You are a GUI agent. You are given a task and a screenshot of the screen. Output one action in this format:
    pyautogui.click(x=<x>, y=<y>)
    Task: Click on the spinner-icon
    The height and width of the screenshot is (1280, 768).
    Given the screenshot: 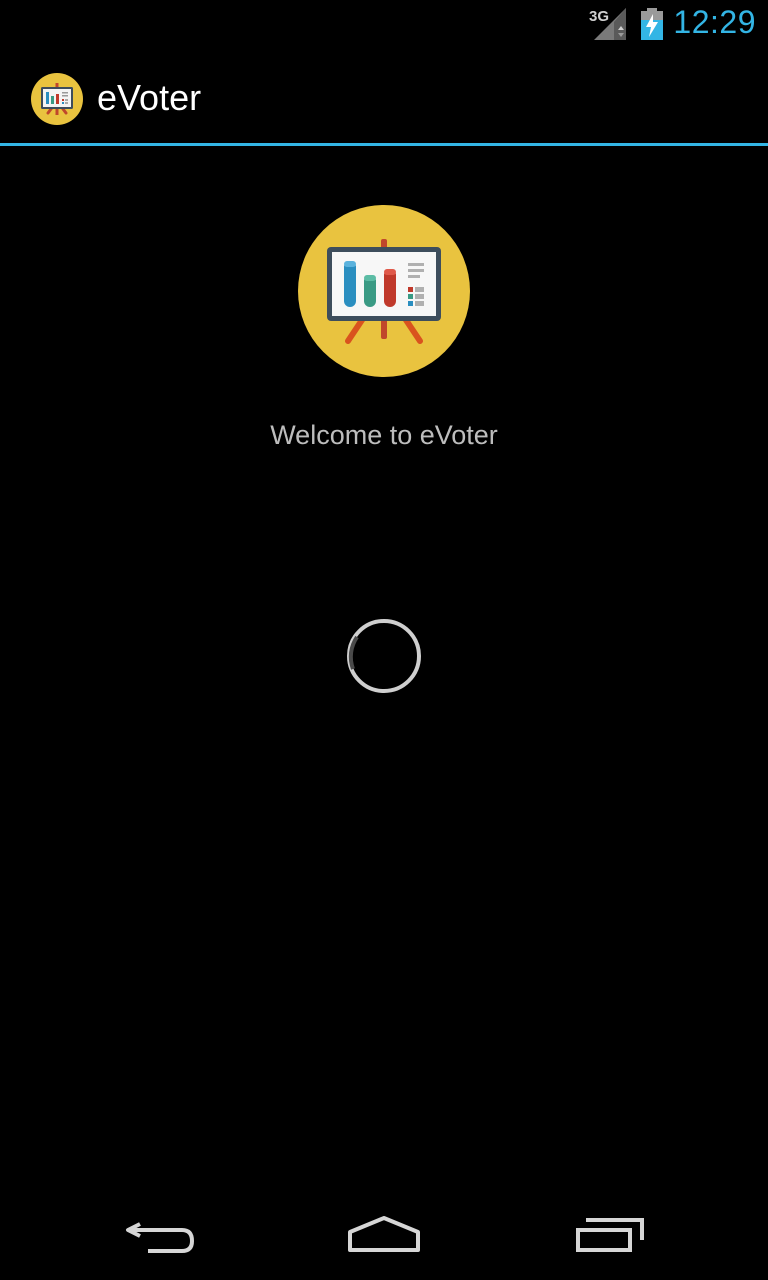 What is the action you would take?
    pyautogui.click(x=384, y=656)
    